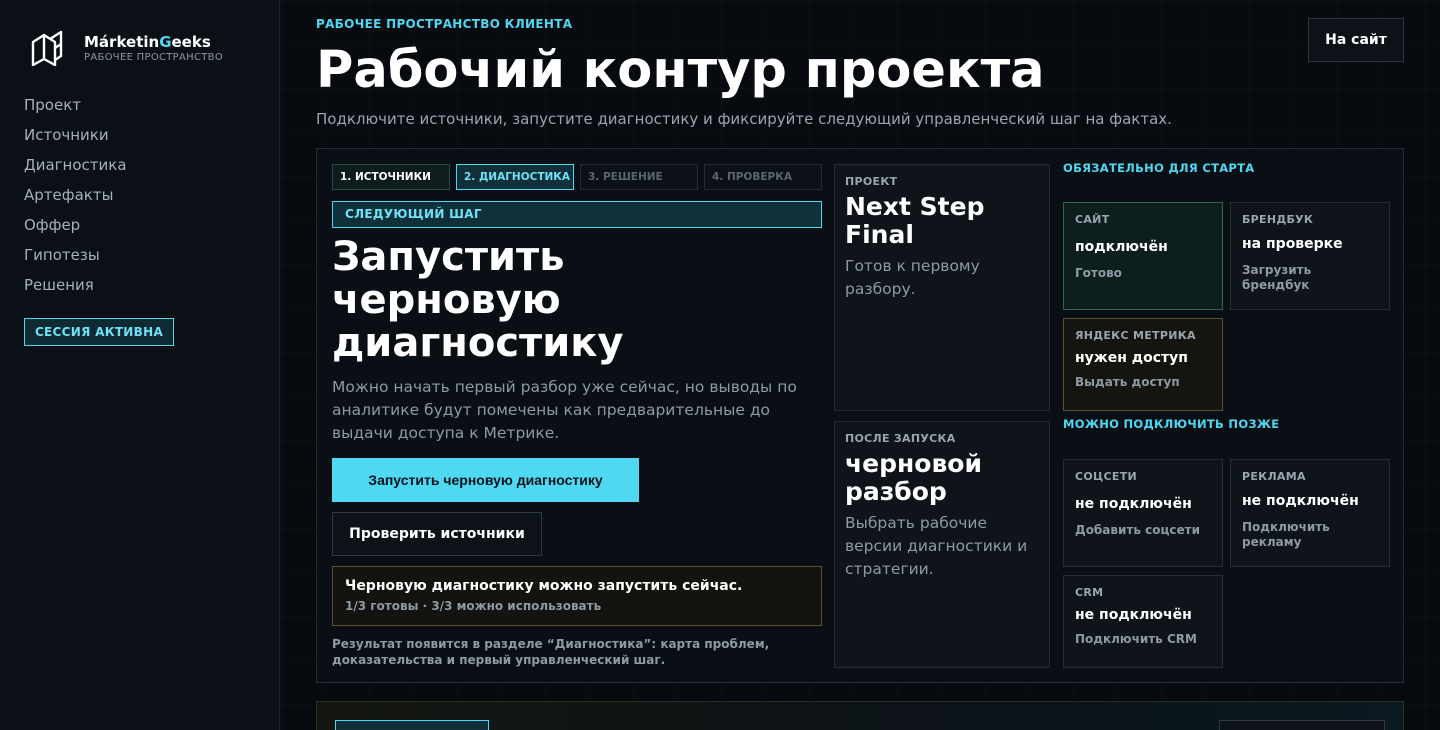 The width and height of the screenshot is (1440, 730). I want to click on after-launch-label: ПОСЛЕ ЗАПУСКА, so click(900, 438).